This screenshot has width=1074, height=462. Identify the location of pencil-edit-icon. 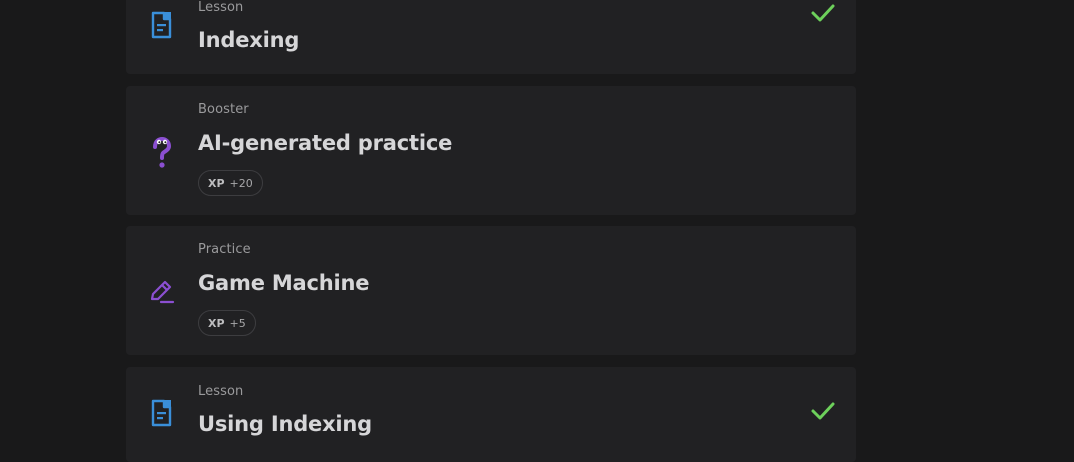
(162, 291).